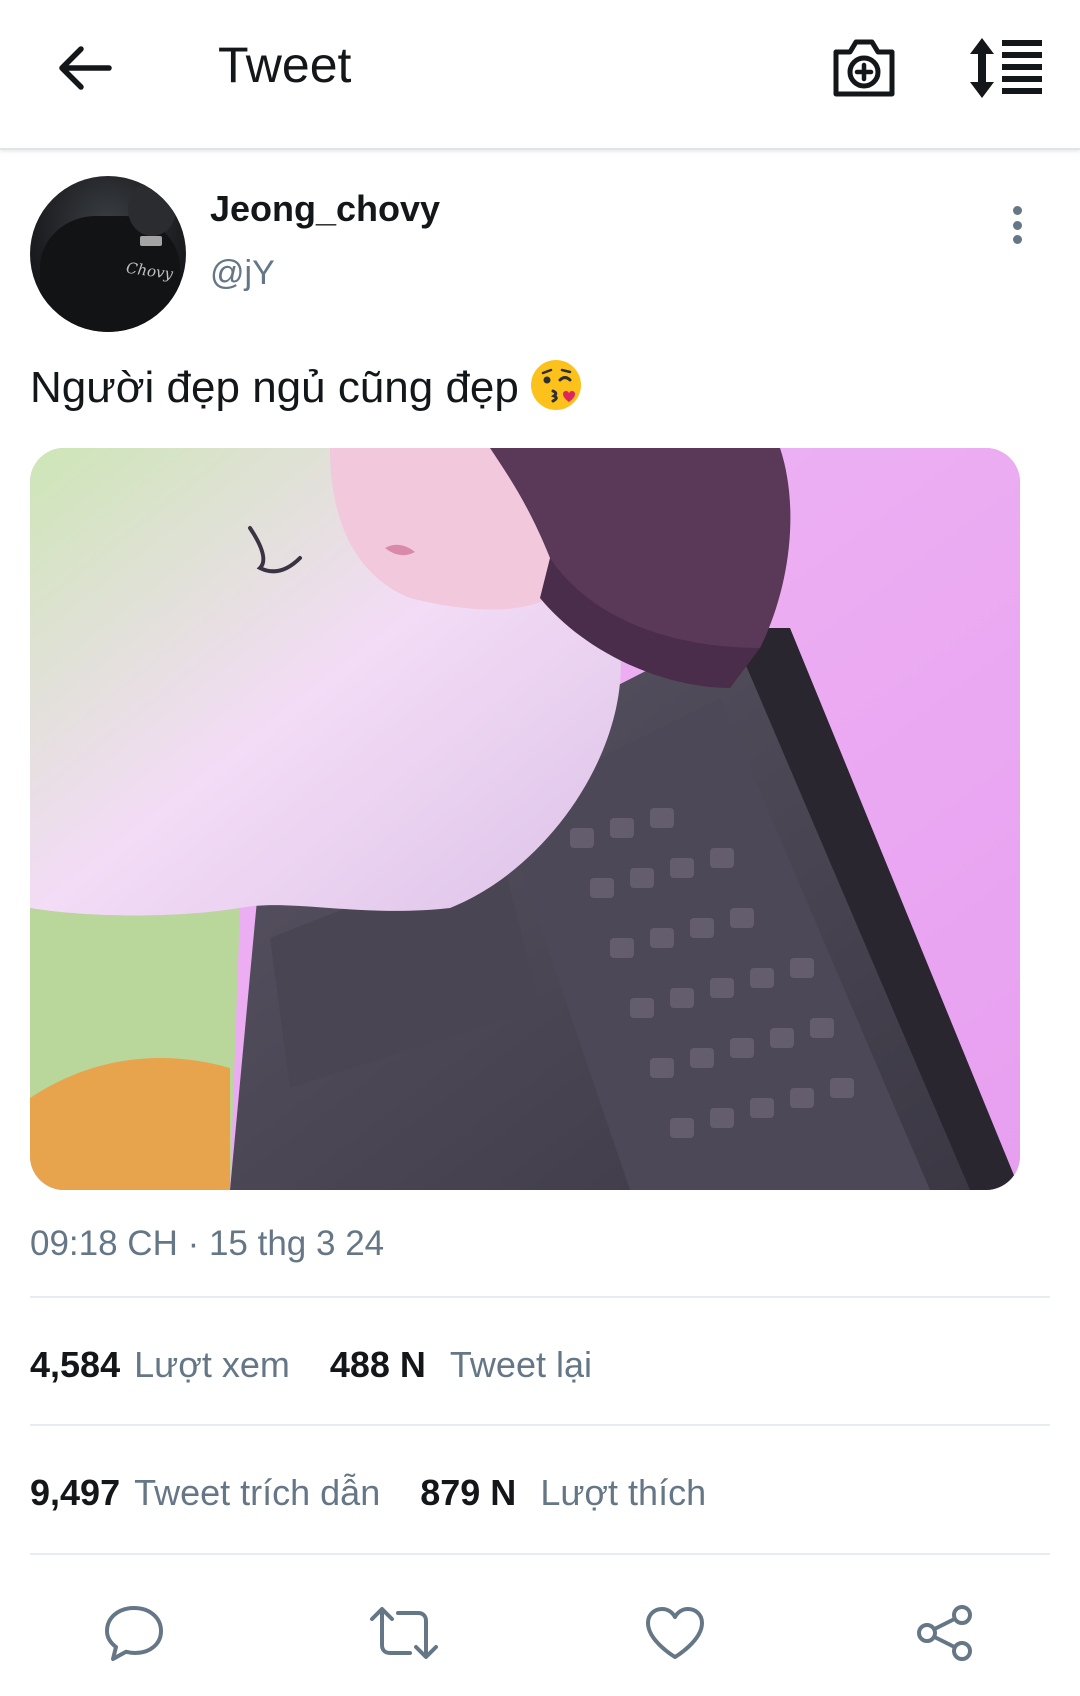 The image size is (1080, 1696). What do you see at coordinates (623, 1492) in the screenshot?
I see `likes-label: Lượt thích` at bounding box center [623, 1492].